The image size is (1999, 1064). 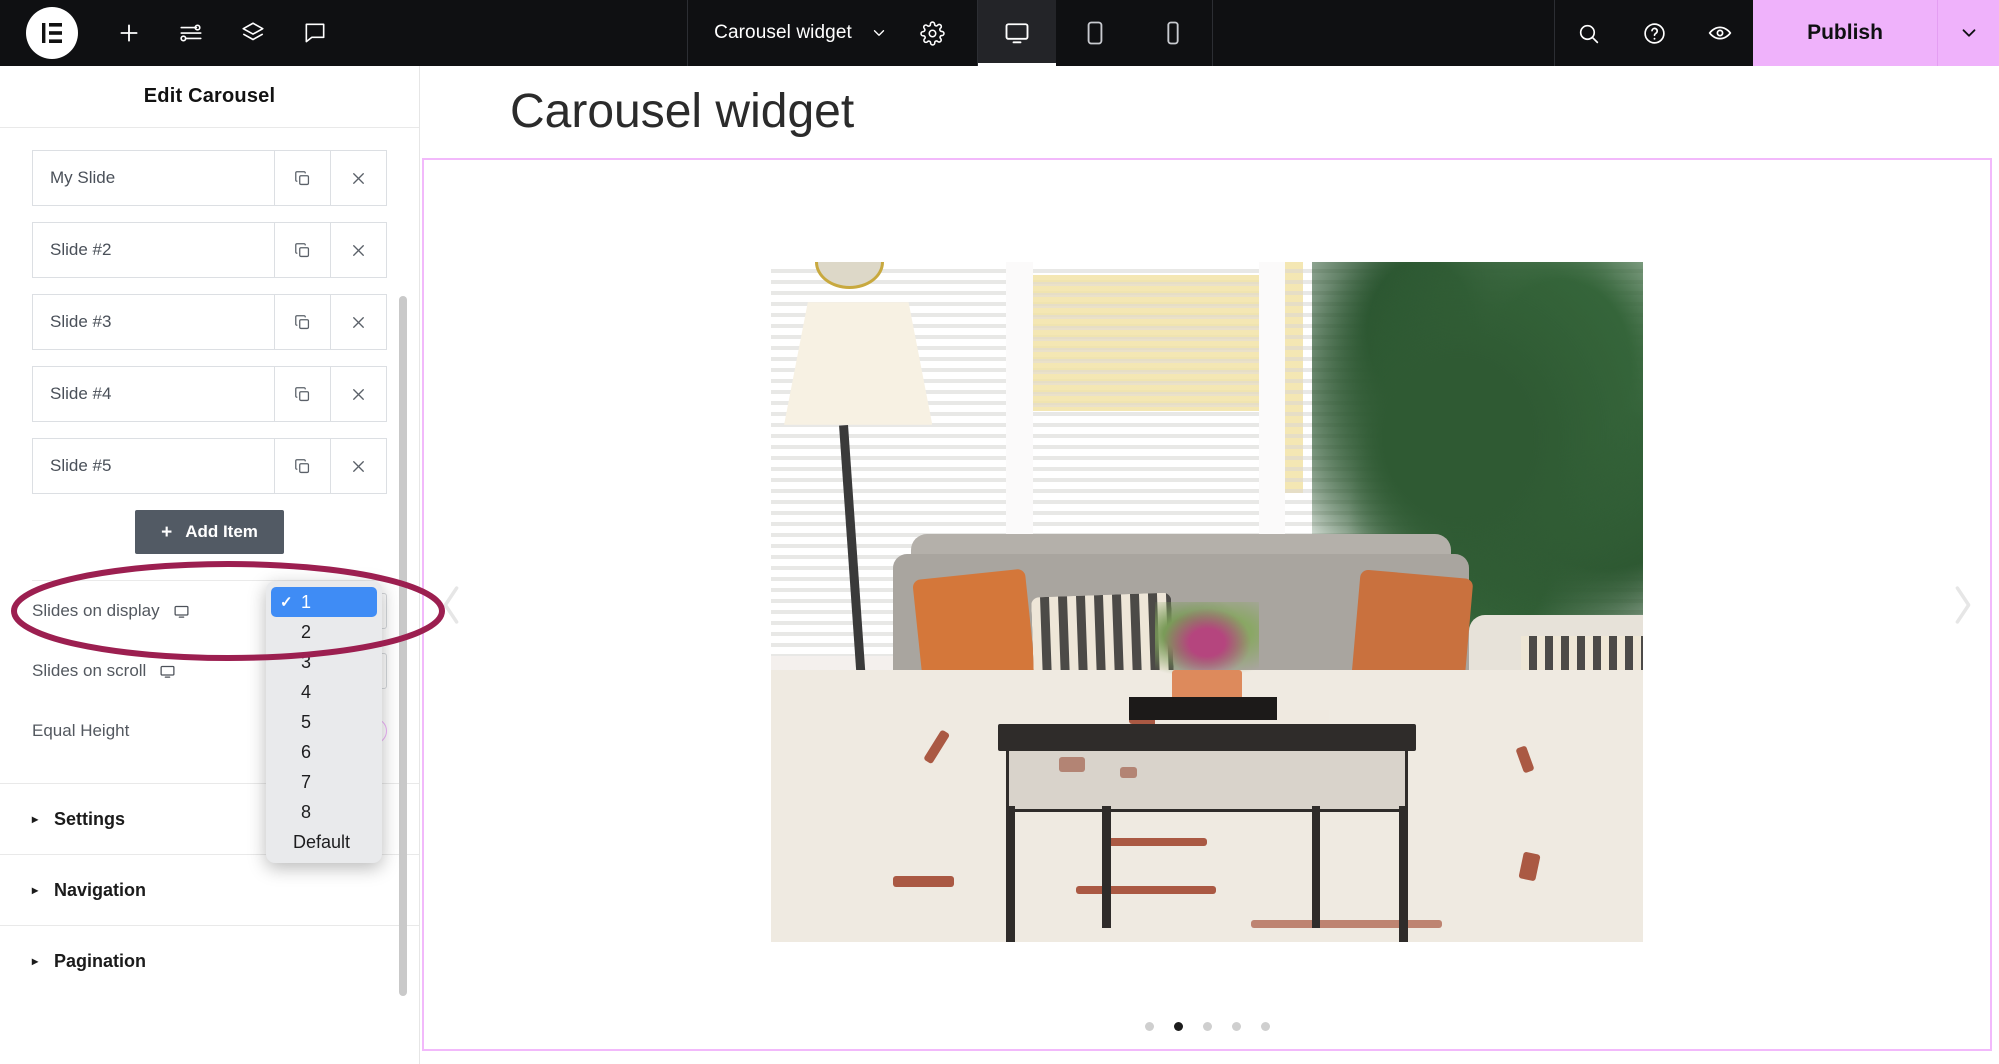 I want to click on site-settings-sliders-icon, so click(x=191, y=33).